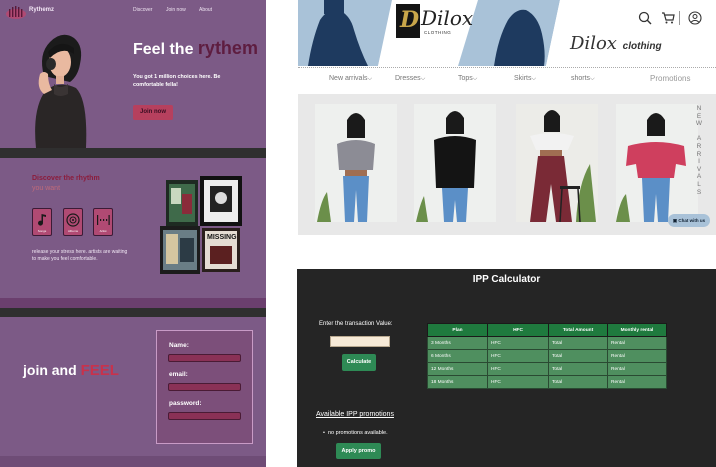 Image resolution: width=716 pixels, height=467 pixels. Describe the element at coordinates (99, 370) in the screenshot. I see `feel-text: FEEL` at that location.